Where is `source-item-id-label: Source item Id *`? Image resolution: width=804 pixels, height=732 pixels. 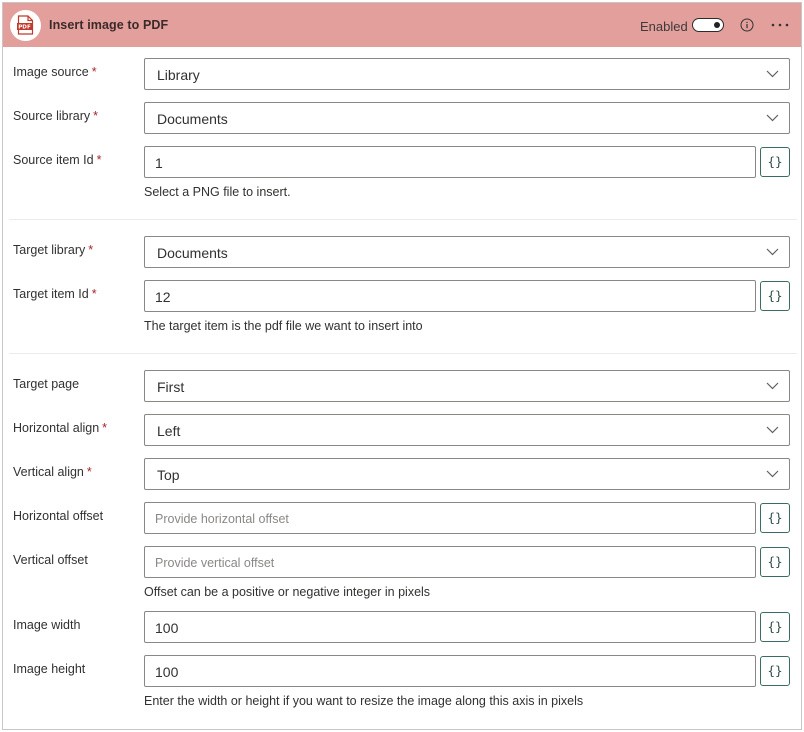
source-item-id-label: Source item Id * is located at coordinates (57, 160).